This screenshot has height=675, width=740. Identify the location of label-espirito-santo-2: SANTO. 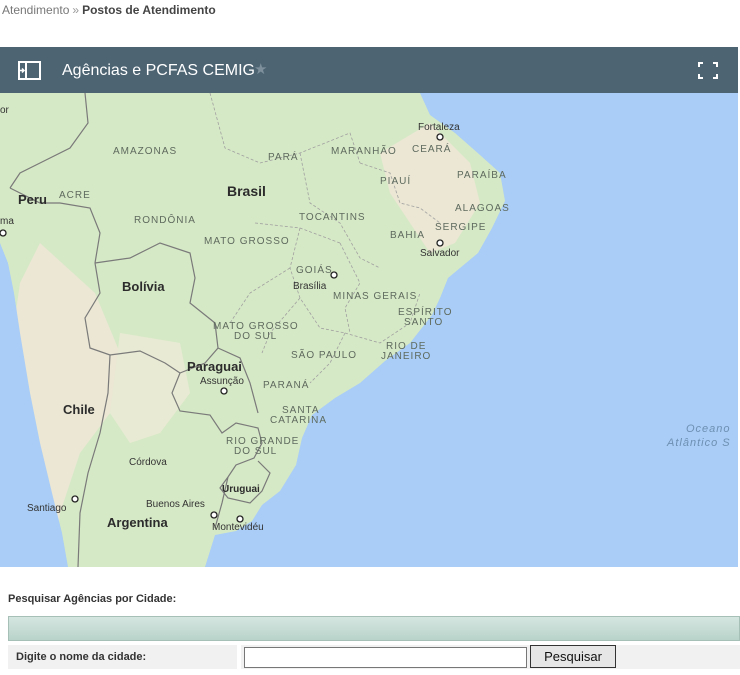
(424, 322).